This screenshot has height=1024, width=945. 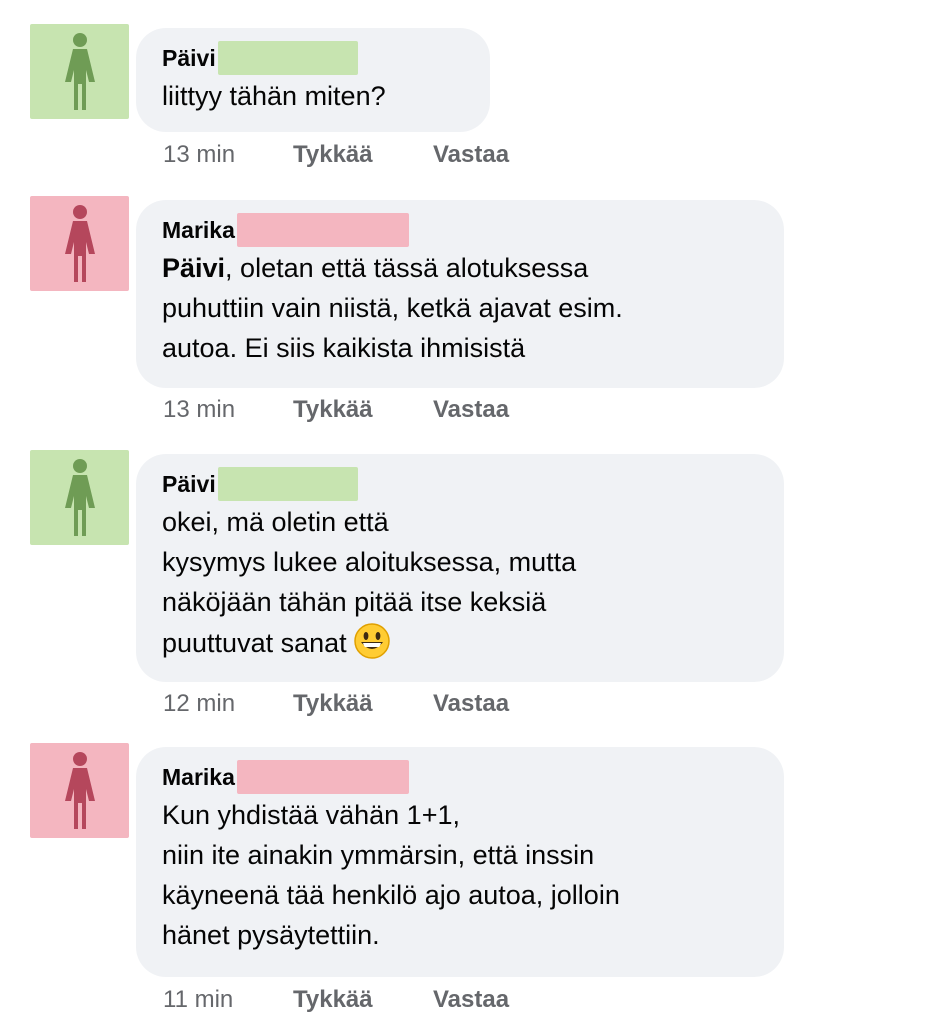 What do you see at coordinates (371, 641) in the screenshot?
I see `grinning-face-emoji` at bounding box center [371, 641].